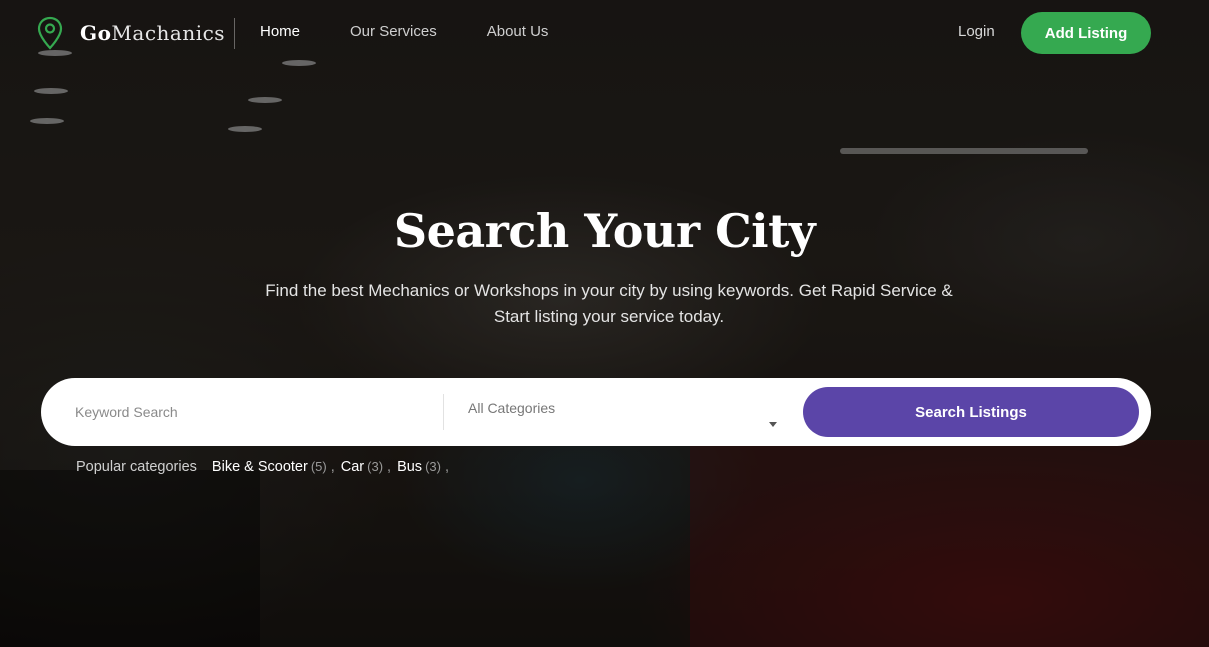  I want to click on header-divider, so click(234, 33).